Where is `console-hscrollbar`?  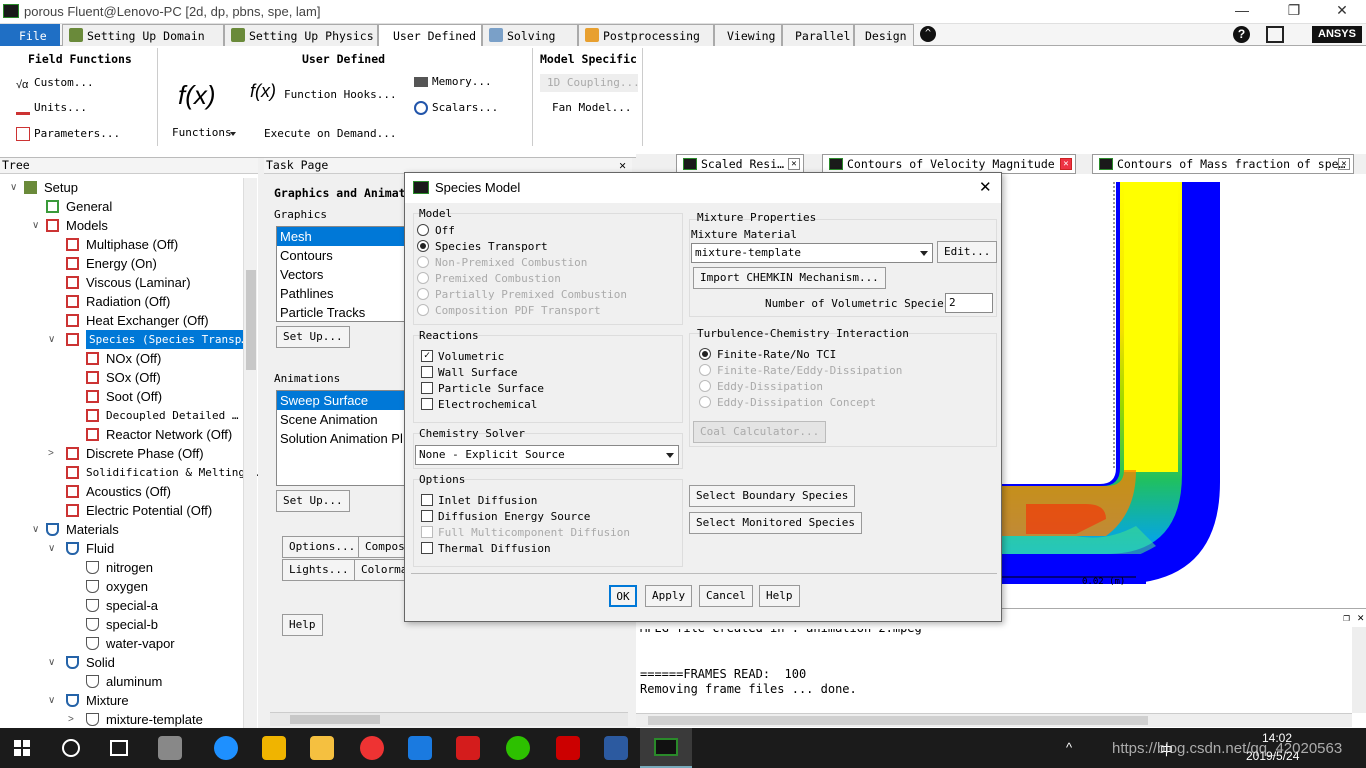
console-hscrollbar is located at coordinates (994, 720).